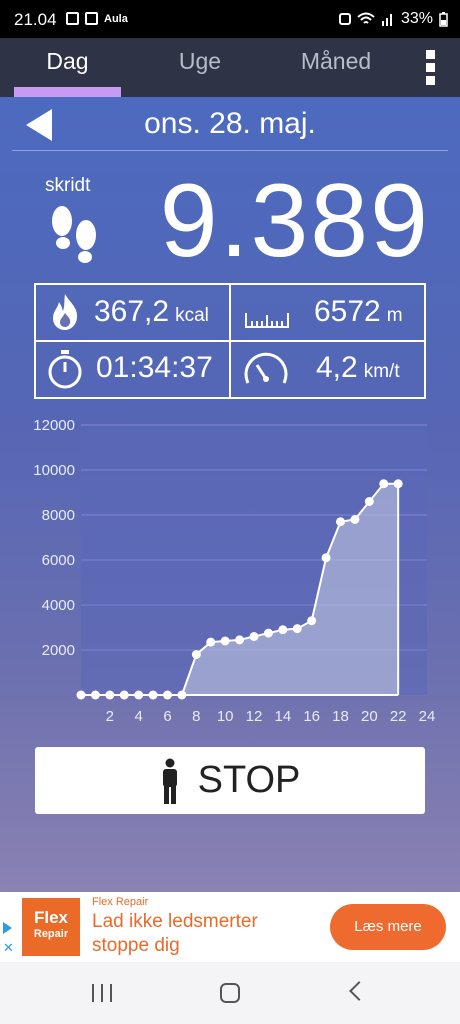  I want to click on aula-notification-icon: Aula, so click(116, 18).